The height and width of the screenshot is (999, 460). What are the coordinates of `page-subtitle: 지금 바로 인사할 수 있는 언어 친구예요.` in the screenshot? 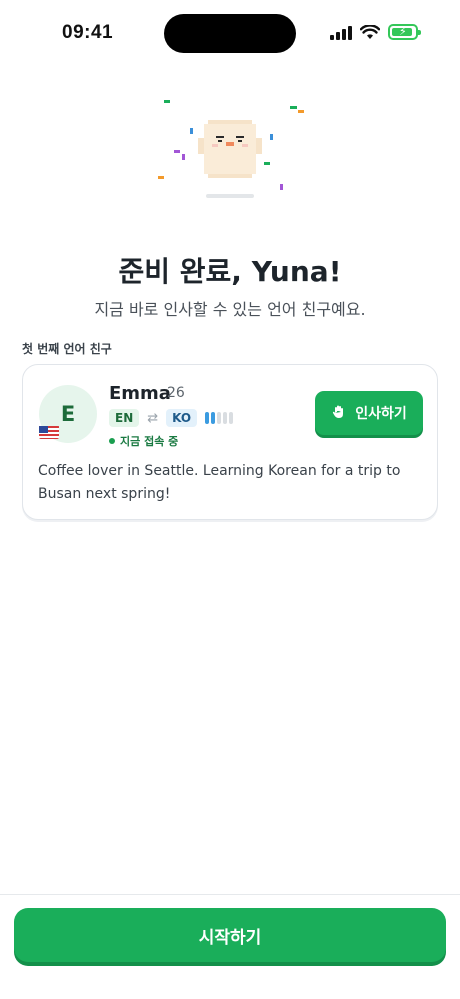 It's located at (230, 309).